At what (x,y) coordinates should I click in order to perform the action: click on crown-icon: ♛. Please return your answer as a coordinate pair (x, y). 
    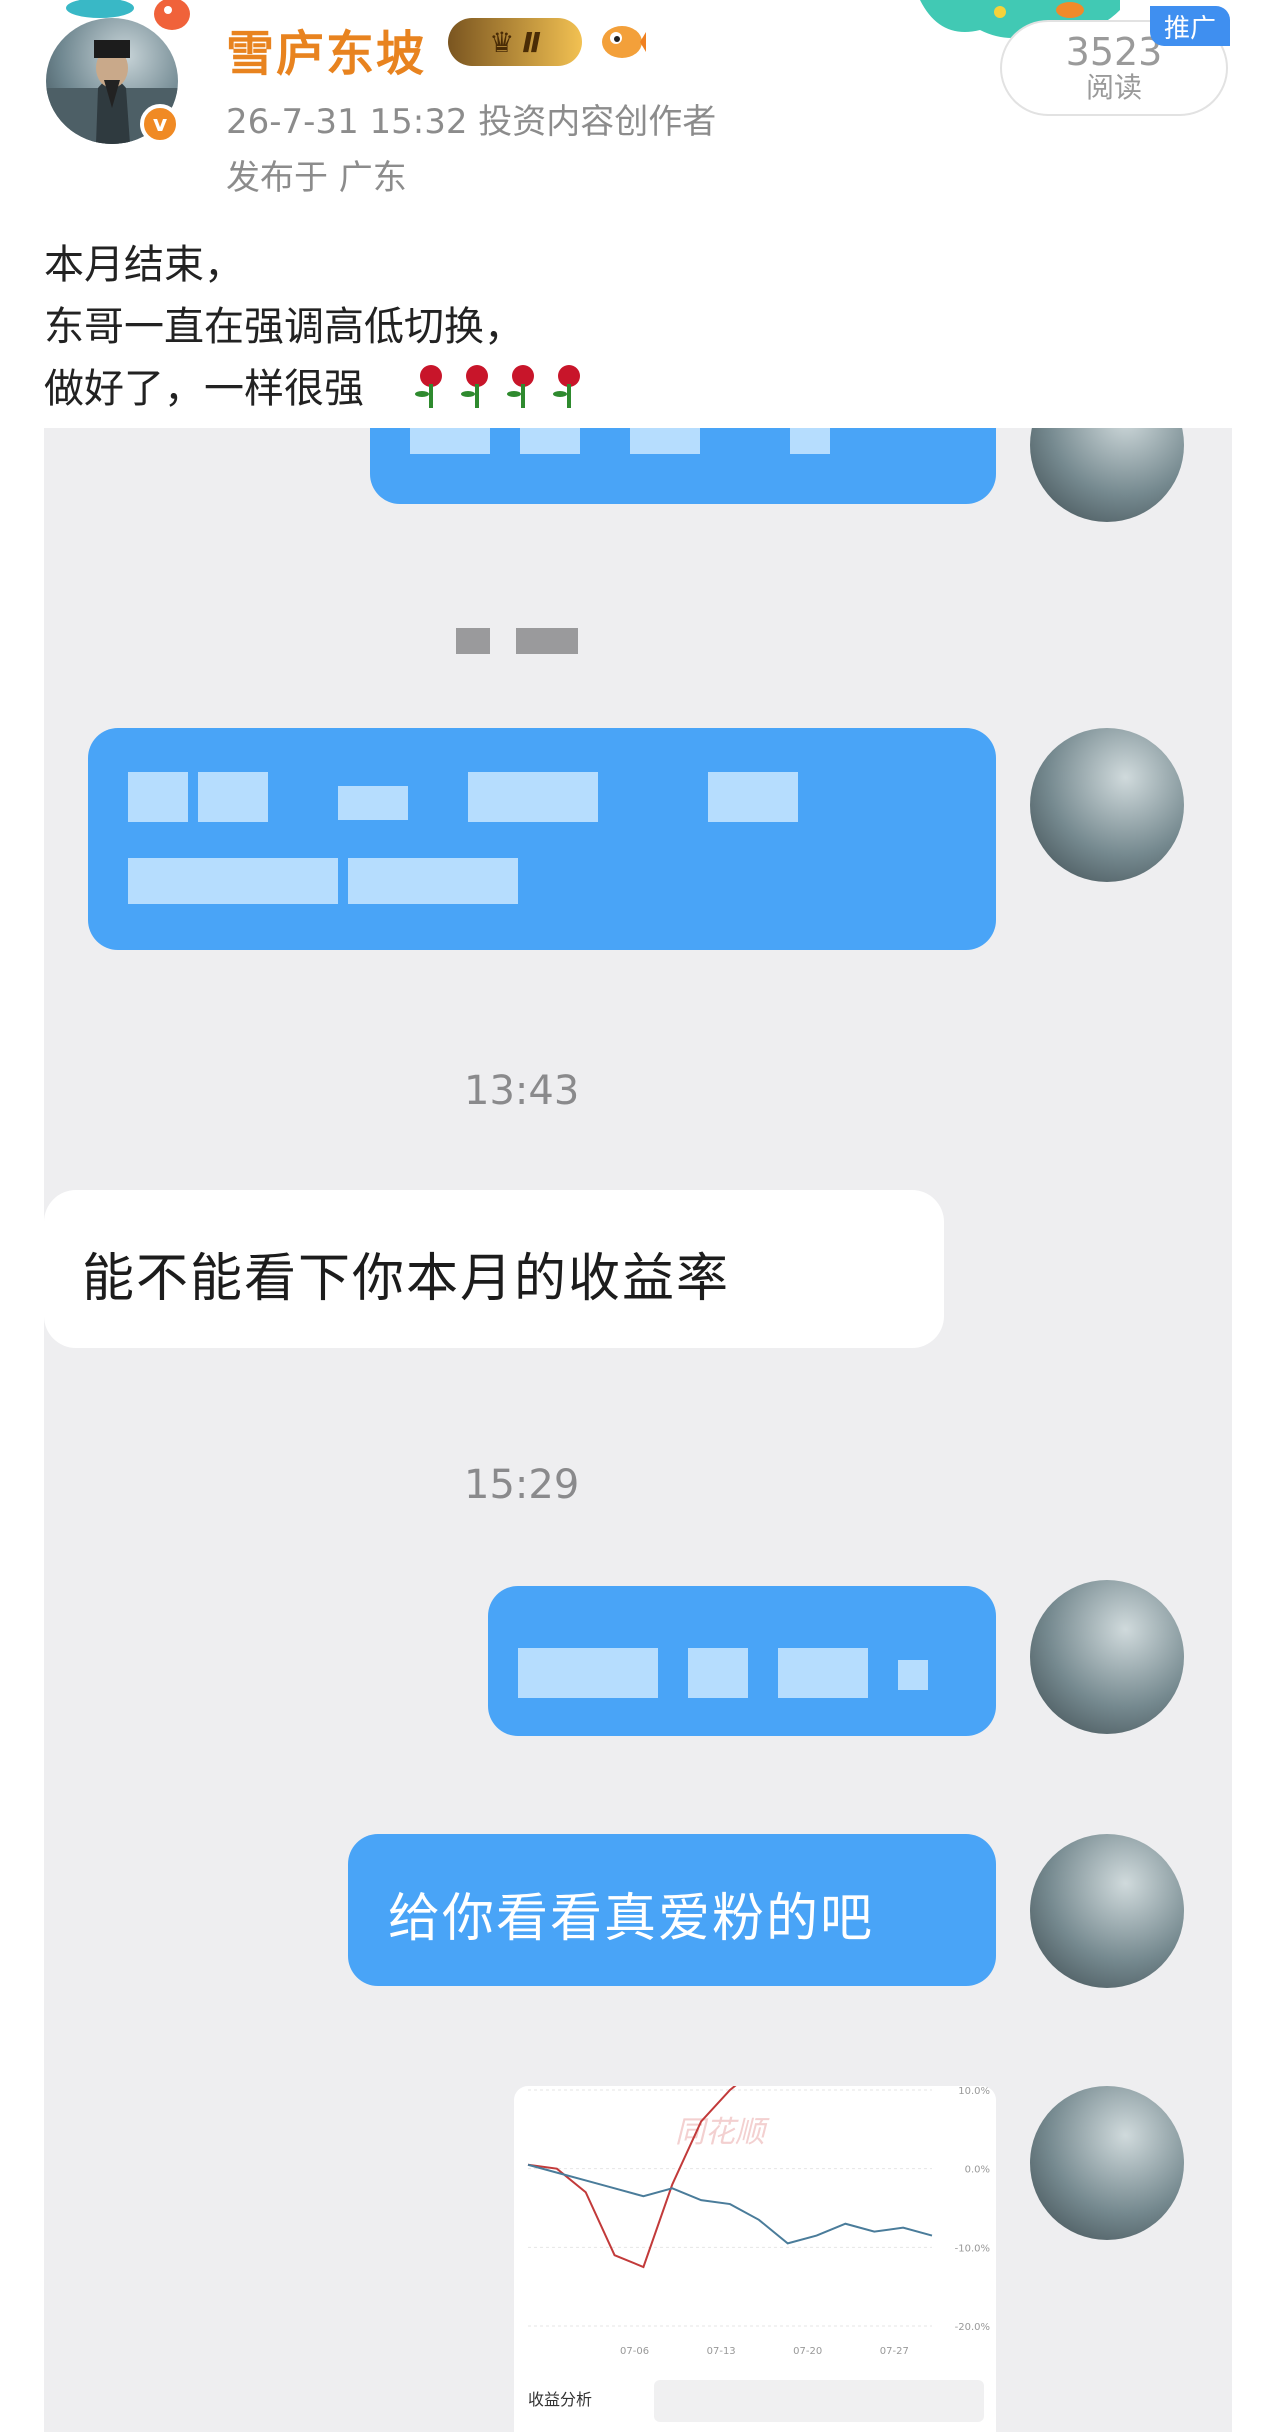
    Looking at the image, I should click on (502, 42).